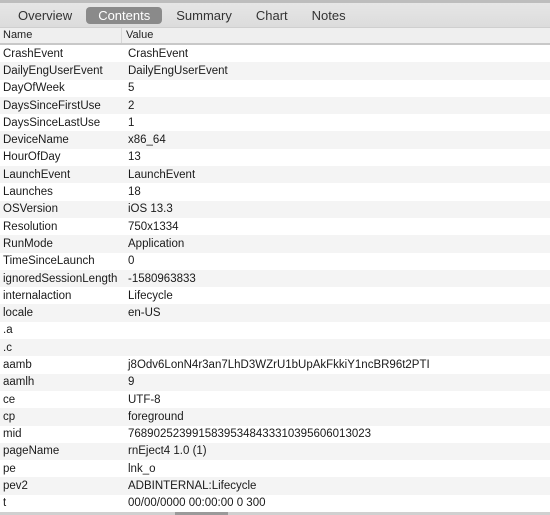 This screenshot has width=550, height=515. Describe the element at coordinates (30, 209) in the screenshot. I see `cell-name: OSVersion` at that location.